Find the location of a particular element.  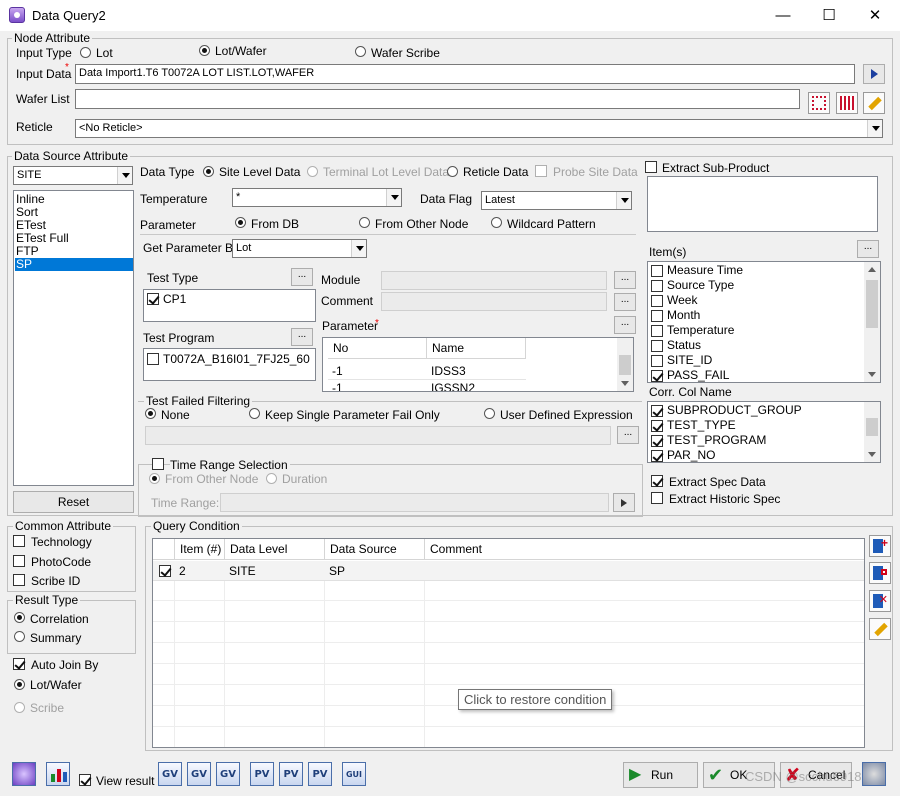

time-range-checkbox is located at coordinates (158, 464).